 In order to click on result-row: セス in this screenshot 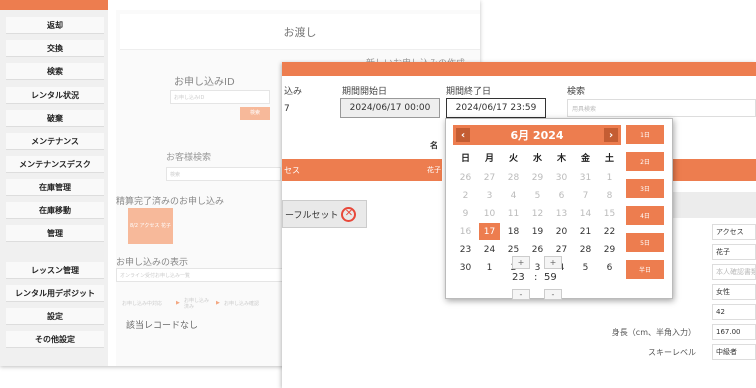, I will do `click(362, 170)`.